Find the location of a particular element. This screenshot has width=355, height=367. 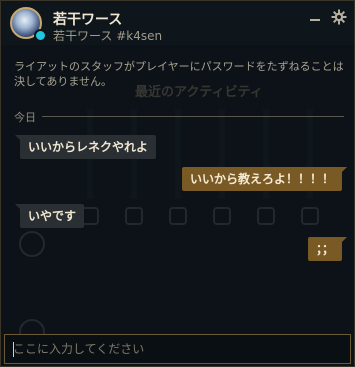

message-incoming: いいからレネクやれよ is located at coordinates (85, 147).